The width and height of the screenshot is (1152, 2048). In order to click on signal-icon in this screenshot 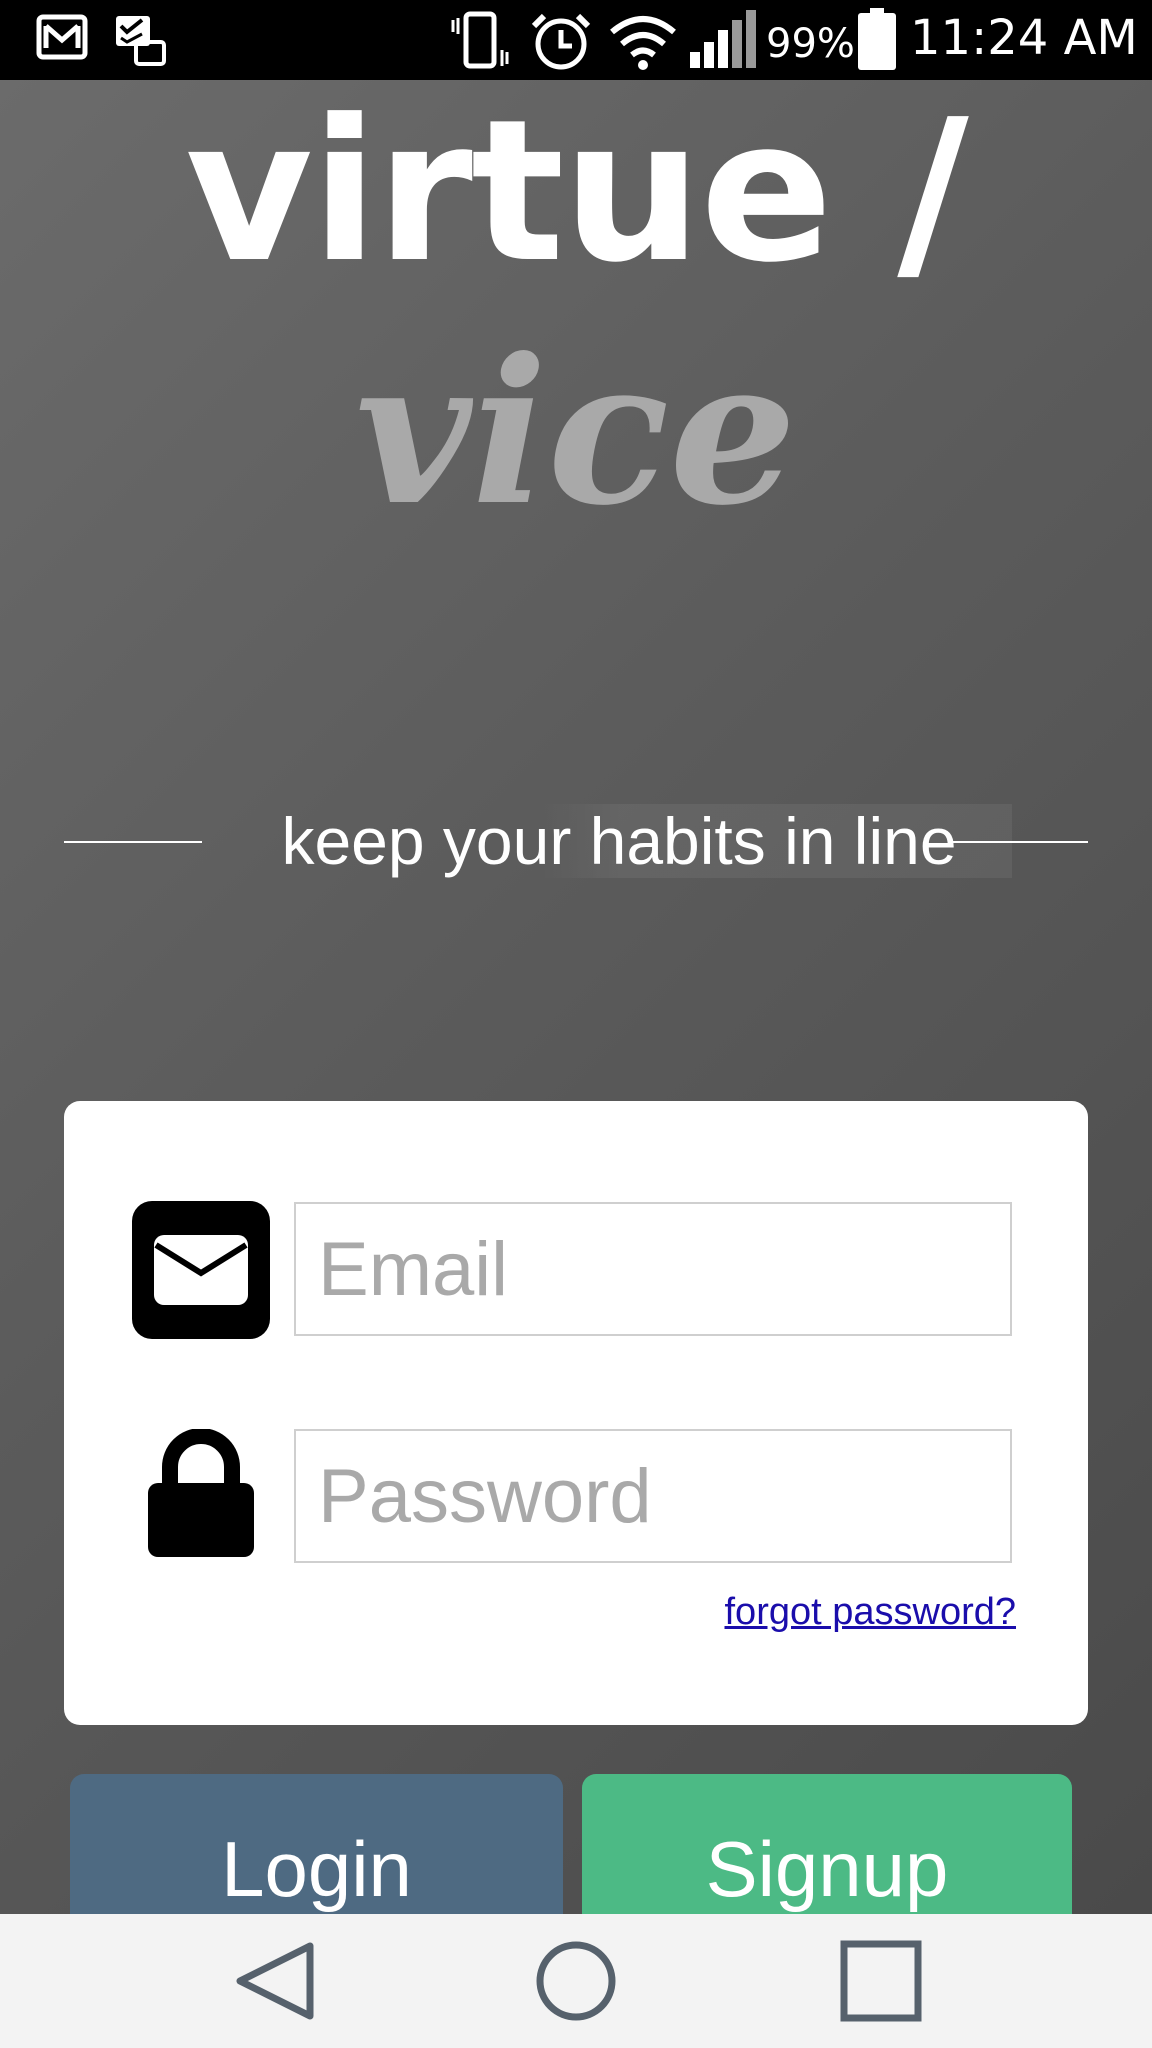, I will do `click(722, 42)`.